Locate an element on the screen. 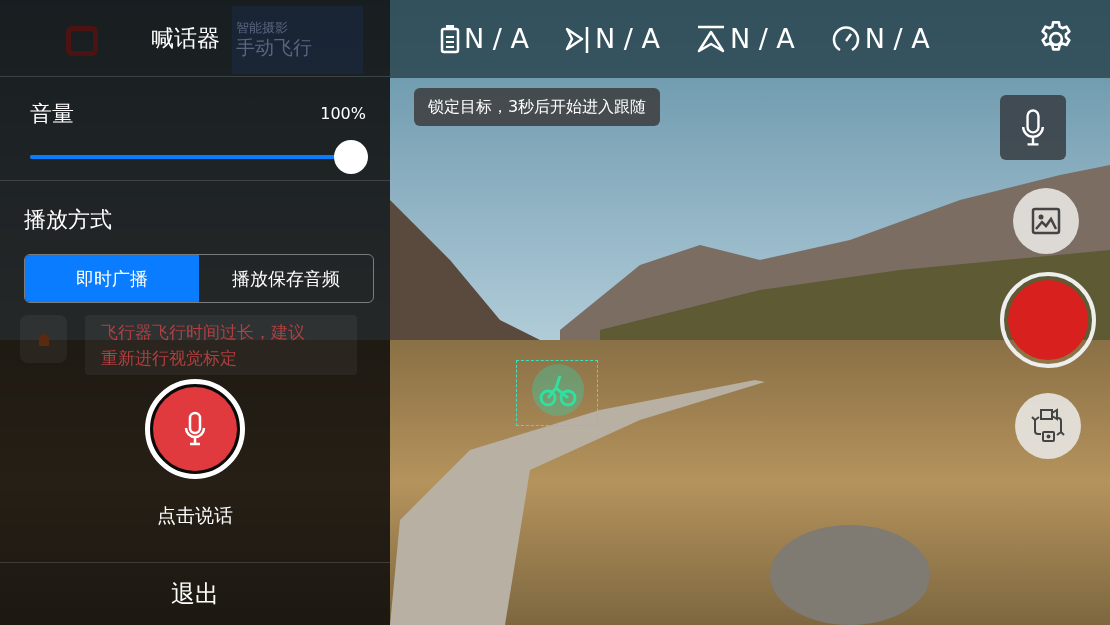  mode-title: 手动飞行 is located at coordinates (274, 48).